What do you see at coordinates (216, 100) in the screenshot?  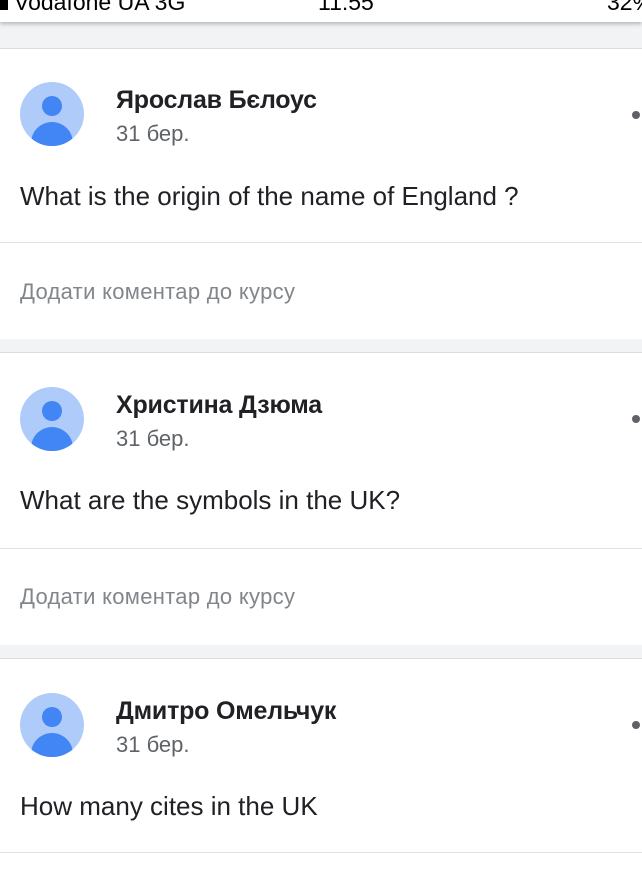 I see `post-author: Ярослав Бєлоус` at bounding box center [216, 100].